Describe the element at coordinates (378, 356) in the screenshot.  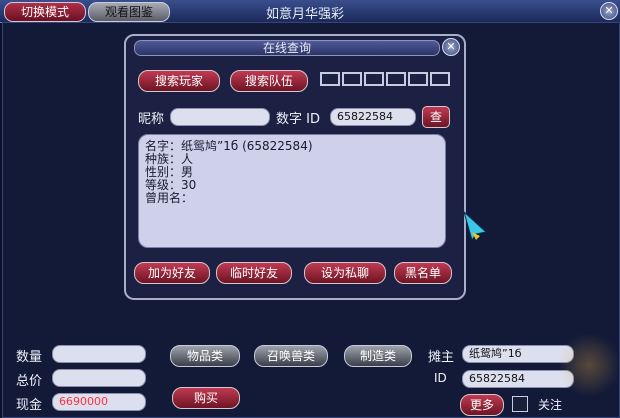
I see `crafting-category-button: 制造类` at that location.